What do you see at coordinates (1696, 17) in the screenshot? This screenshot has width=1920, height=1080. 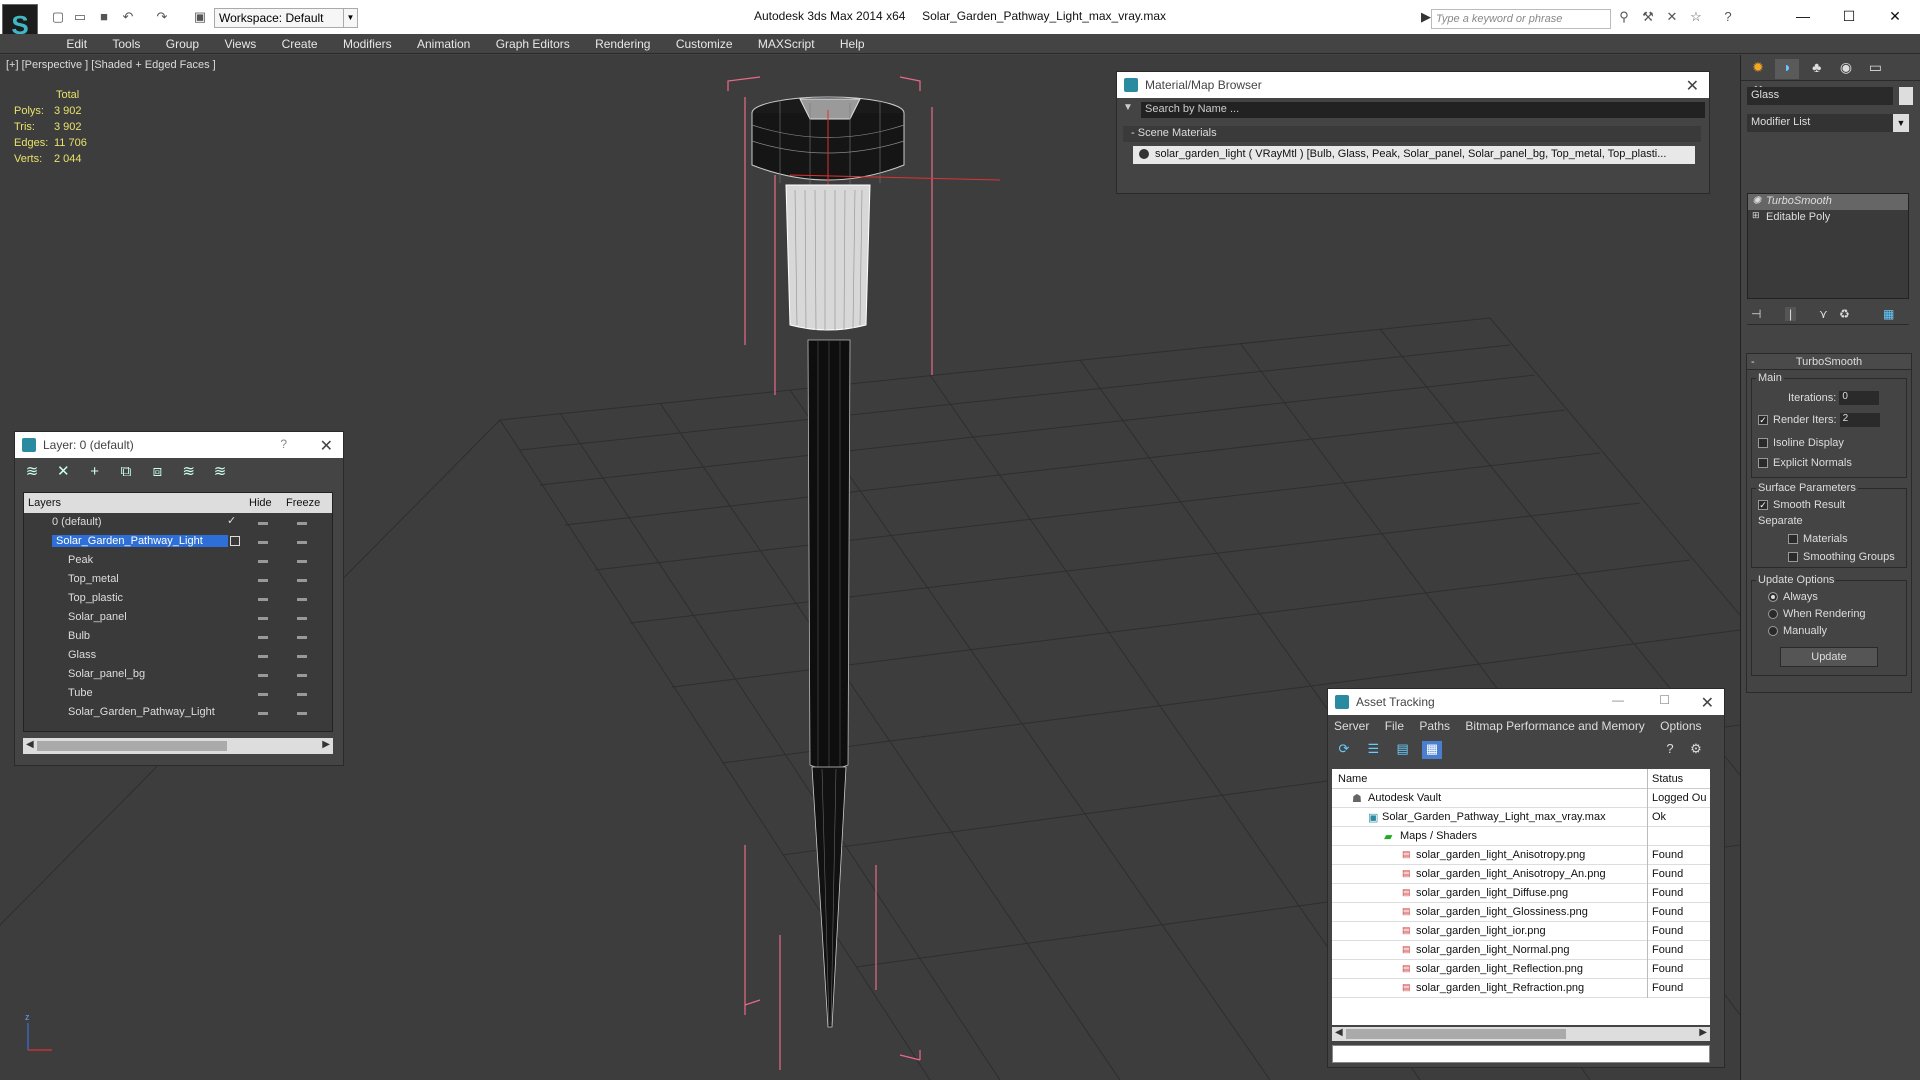 I see `star-icon: ☆` at bounding box center [1696, 17].